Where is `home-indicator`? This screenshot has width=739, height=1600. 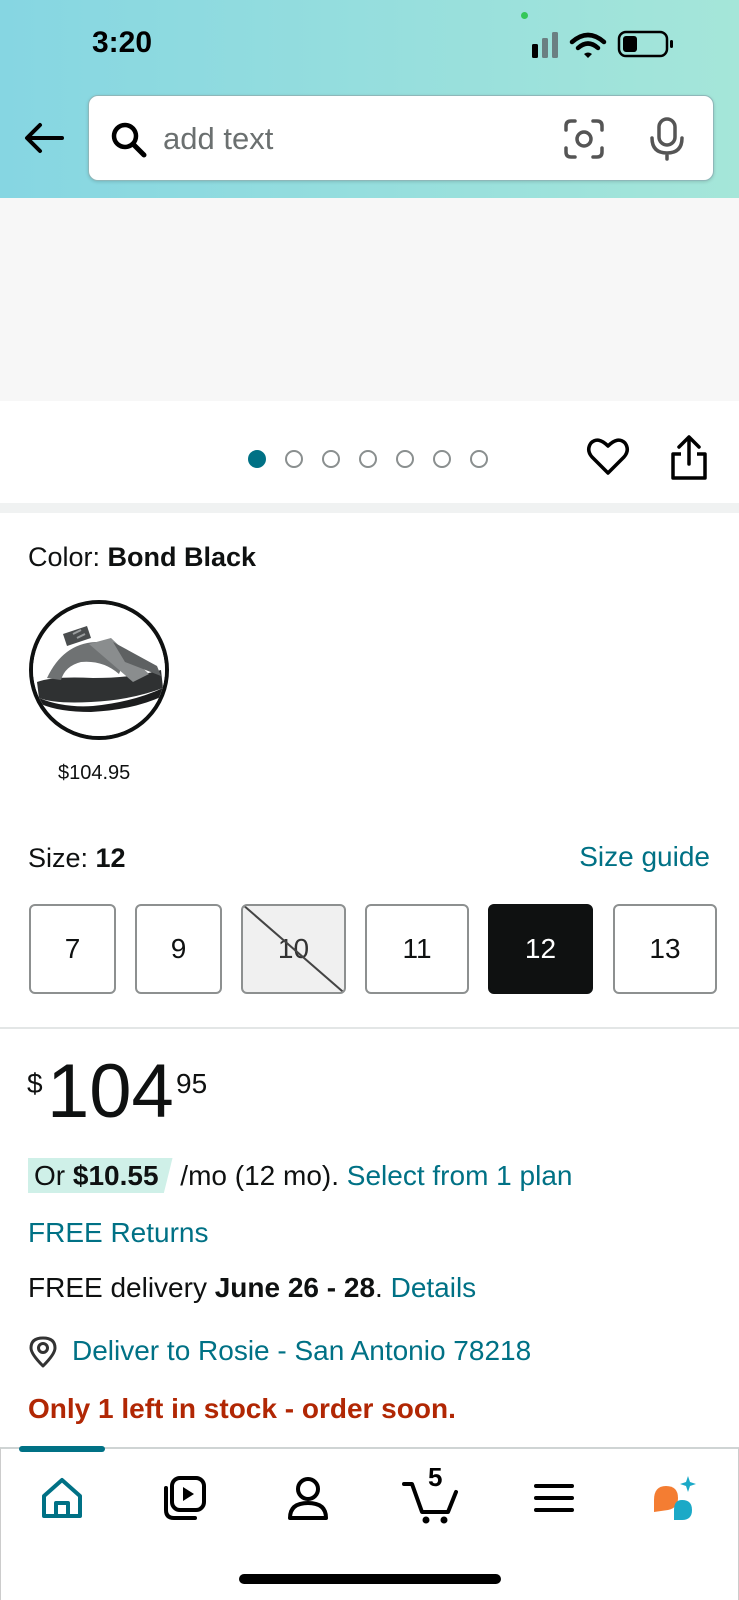 home-indicator is located at coordinates (370, 1579).